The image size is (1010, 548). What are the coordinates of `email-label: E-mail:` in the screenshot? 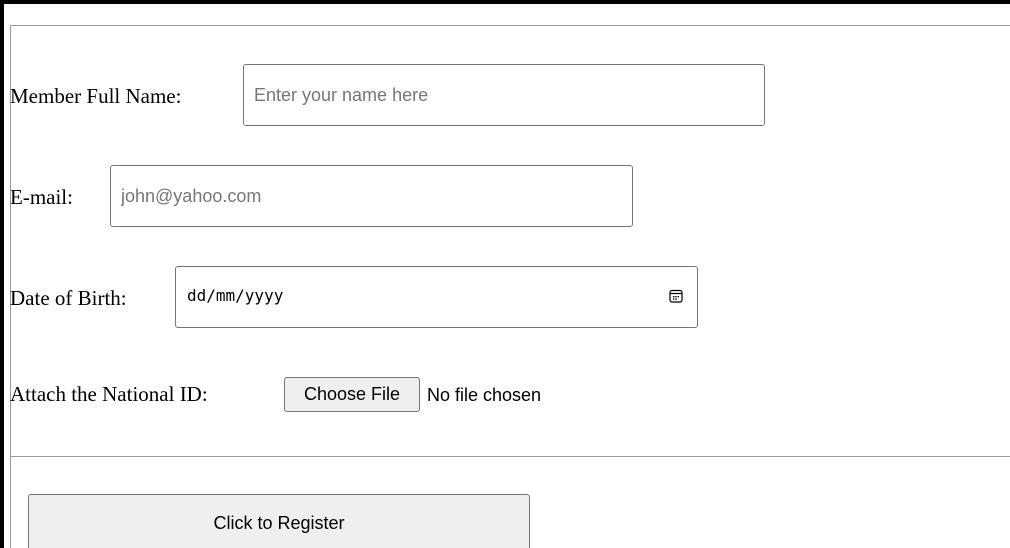 It's located at (41, 197).